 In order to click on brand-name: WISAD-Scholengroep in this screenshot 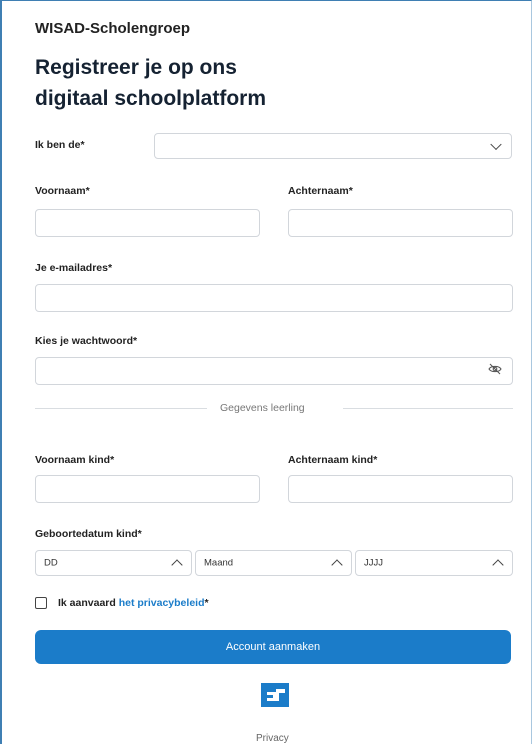, I will do `click(113, 28)`.